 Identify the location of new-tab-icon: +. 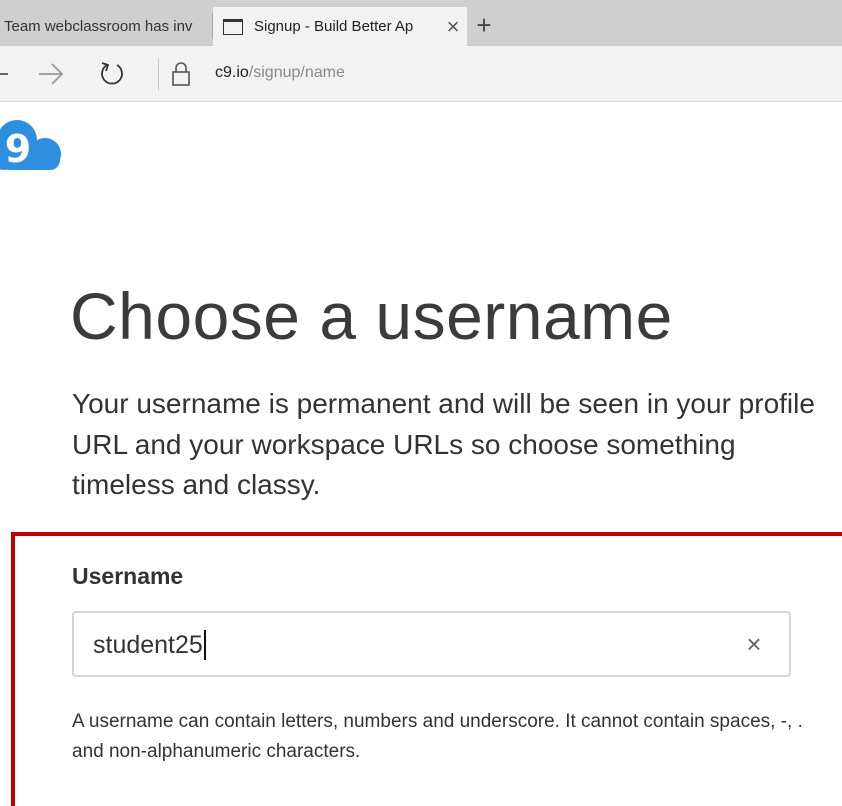
(484, 25).